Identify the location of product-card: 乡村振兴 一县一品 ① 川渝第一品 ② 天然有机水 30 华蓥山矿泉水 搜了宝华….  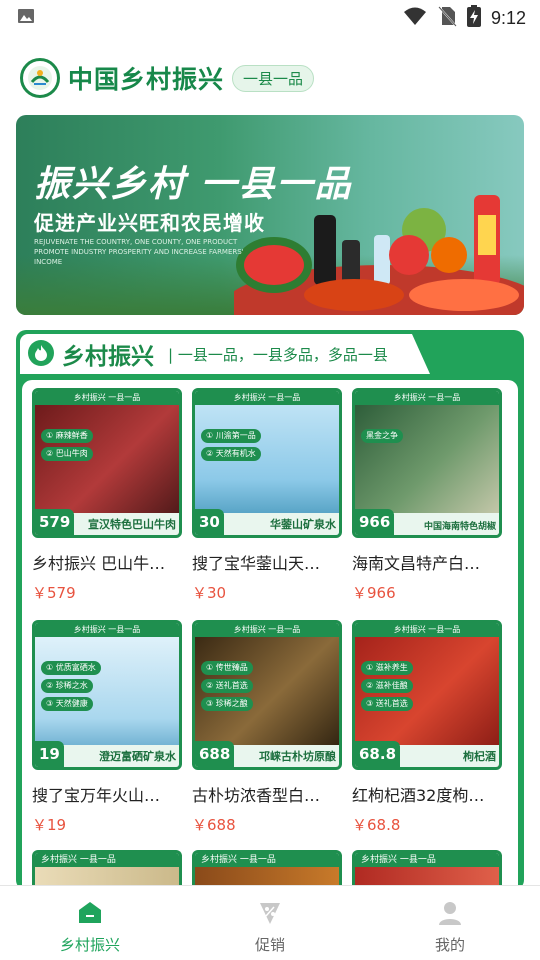
(267, 495).